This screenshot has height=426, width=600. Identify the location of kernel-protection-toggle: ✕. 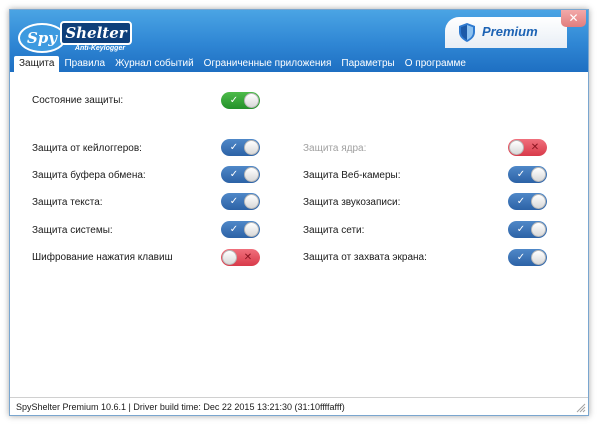
(527, 147).